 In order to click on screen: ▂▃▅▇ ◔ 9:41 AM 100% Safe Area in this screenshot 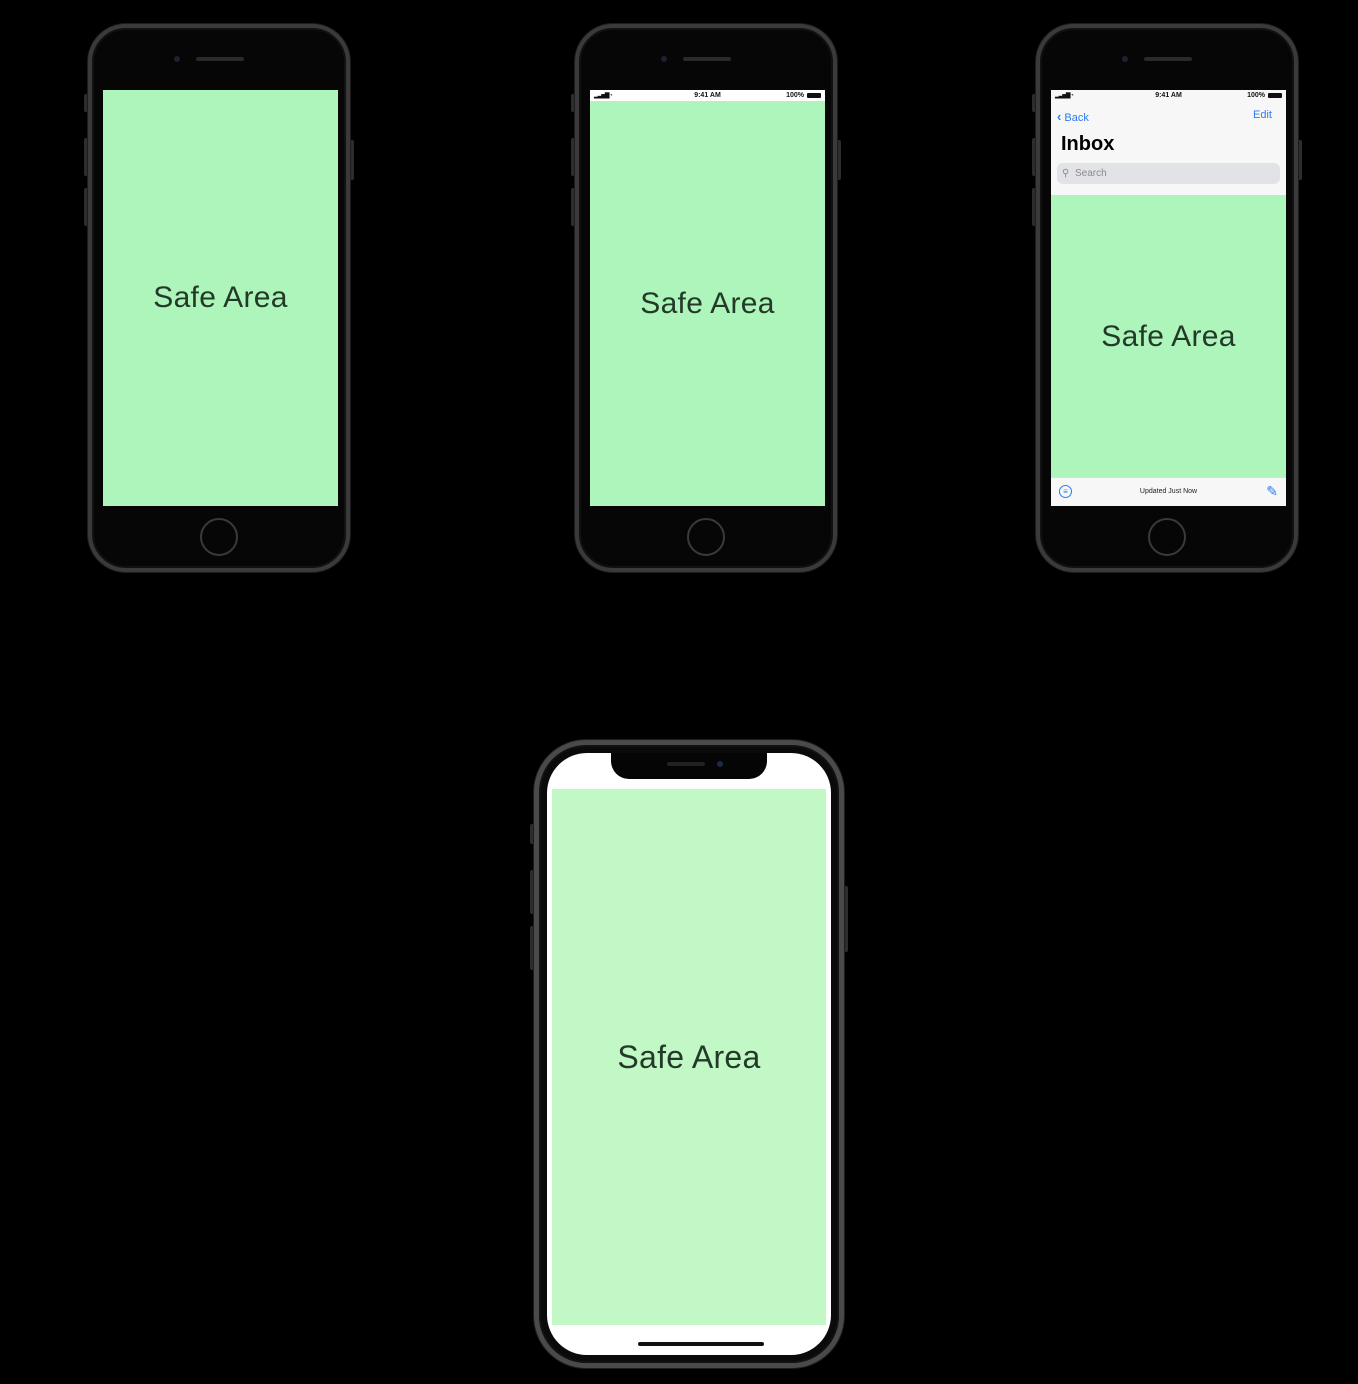, I will do `click(707, 298)`.